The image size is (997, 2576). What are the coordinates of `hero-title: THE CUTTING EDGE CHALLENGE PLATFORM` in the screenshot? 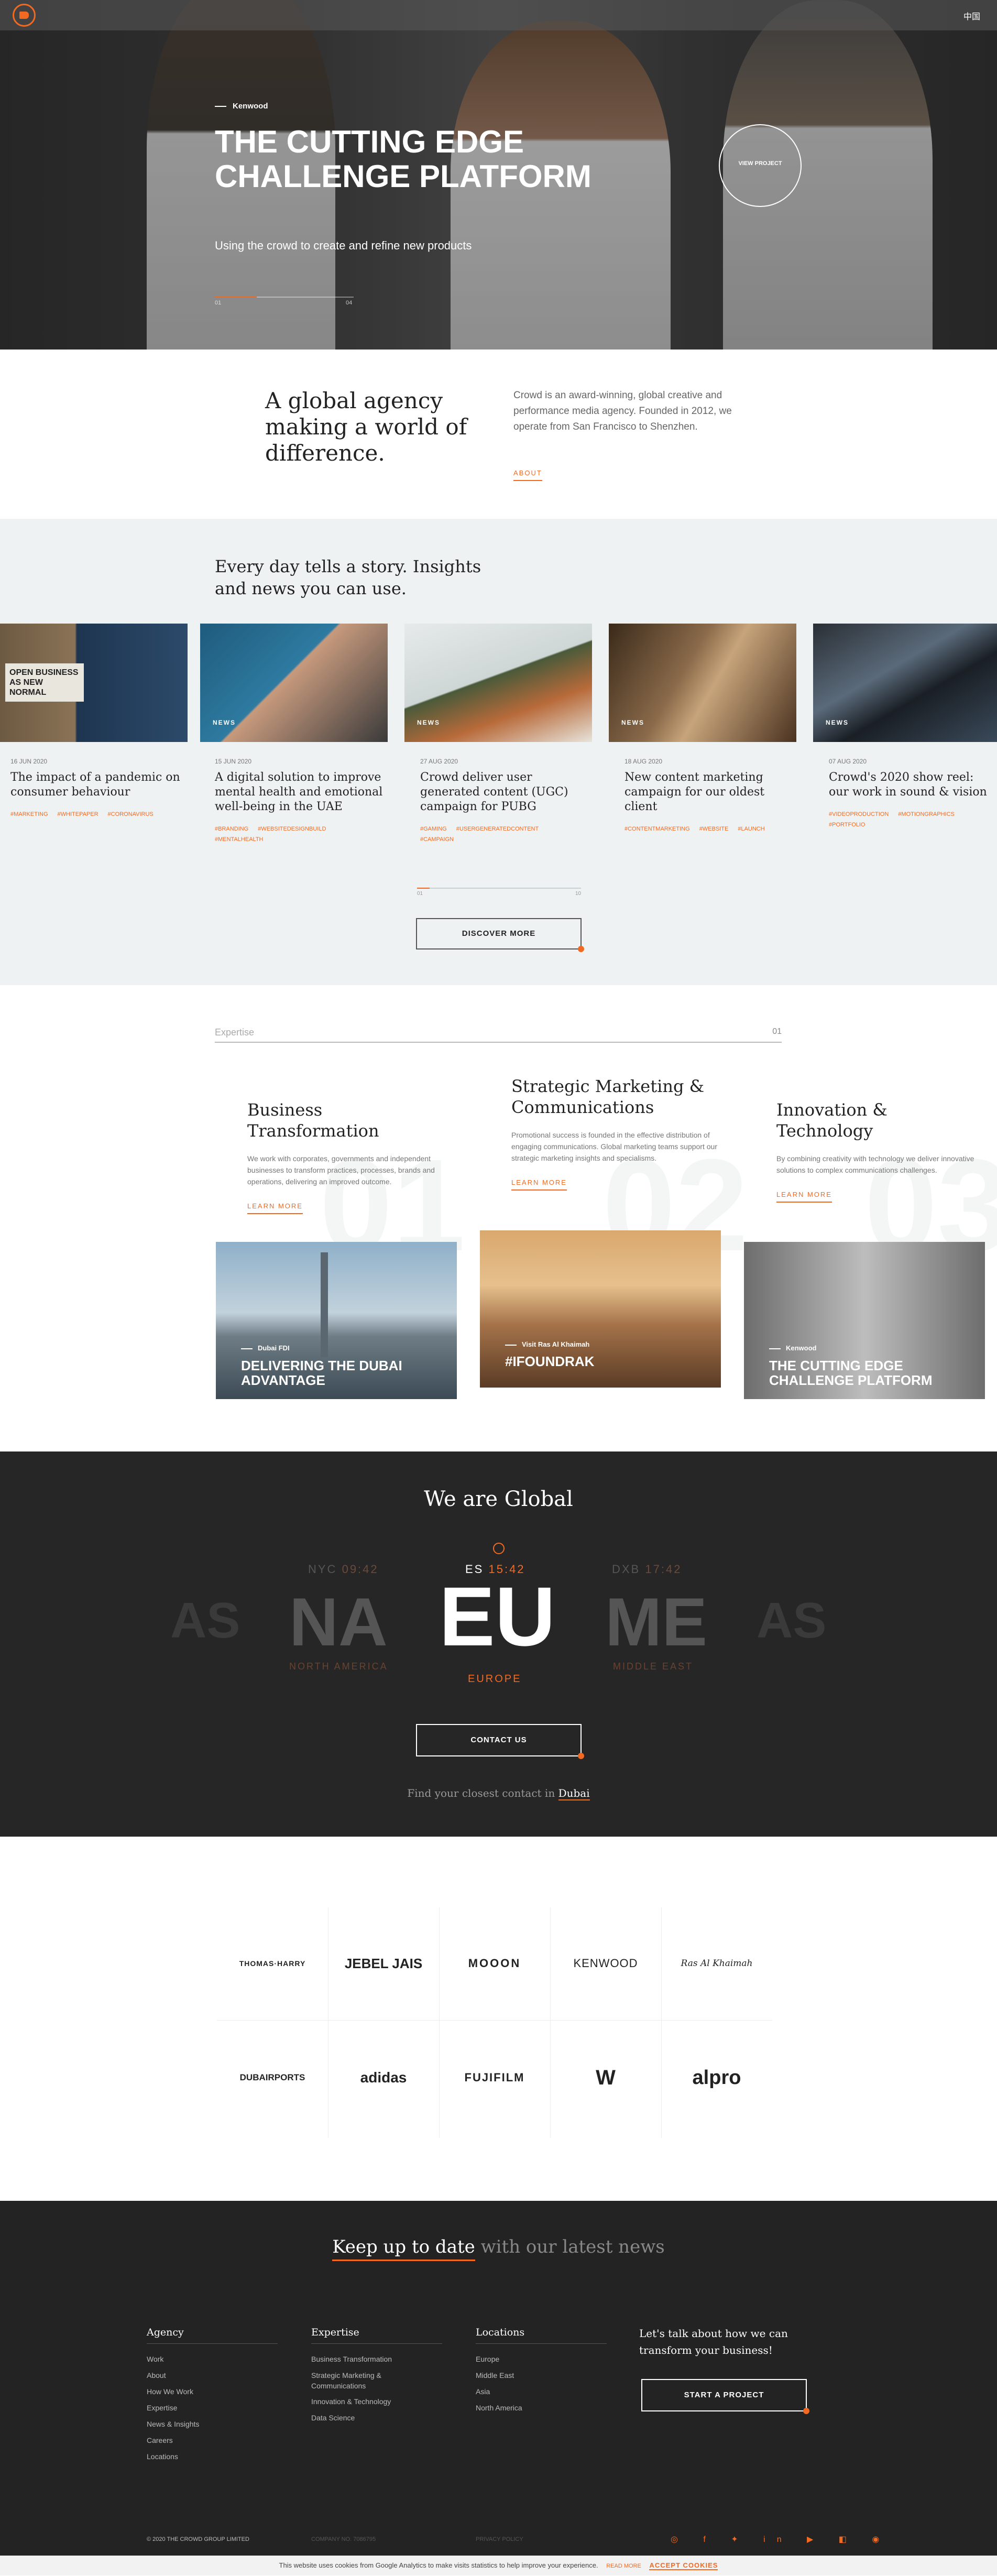 It's located at (403, 159).